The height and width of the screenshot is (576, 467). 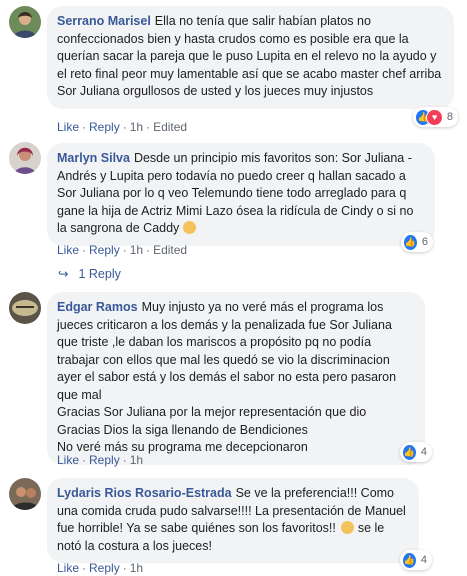 I want to click on love-reaction-icon: ♥, so click(x=434, y=117).